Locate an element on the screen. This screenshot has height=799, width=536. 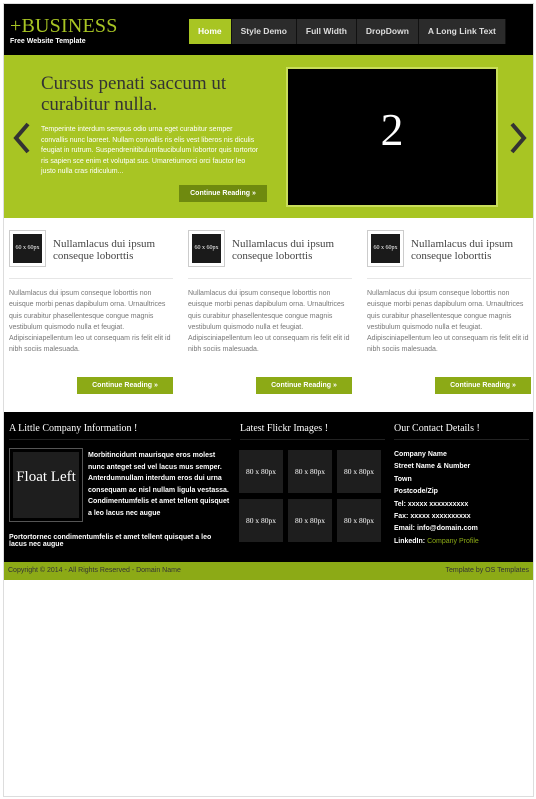
chevron-right-icon is located at coordinates (519, 138).